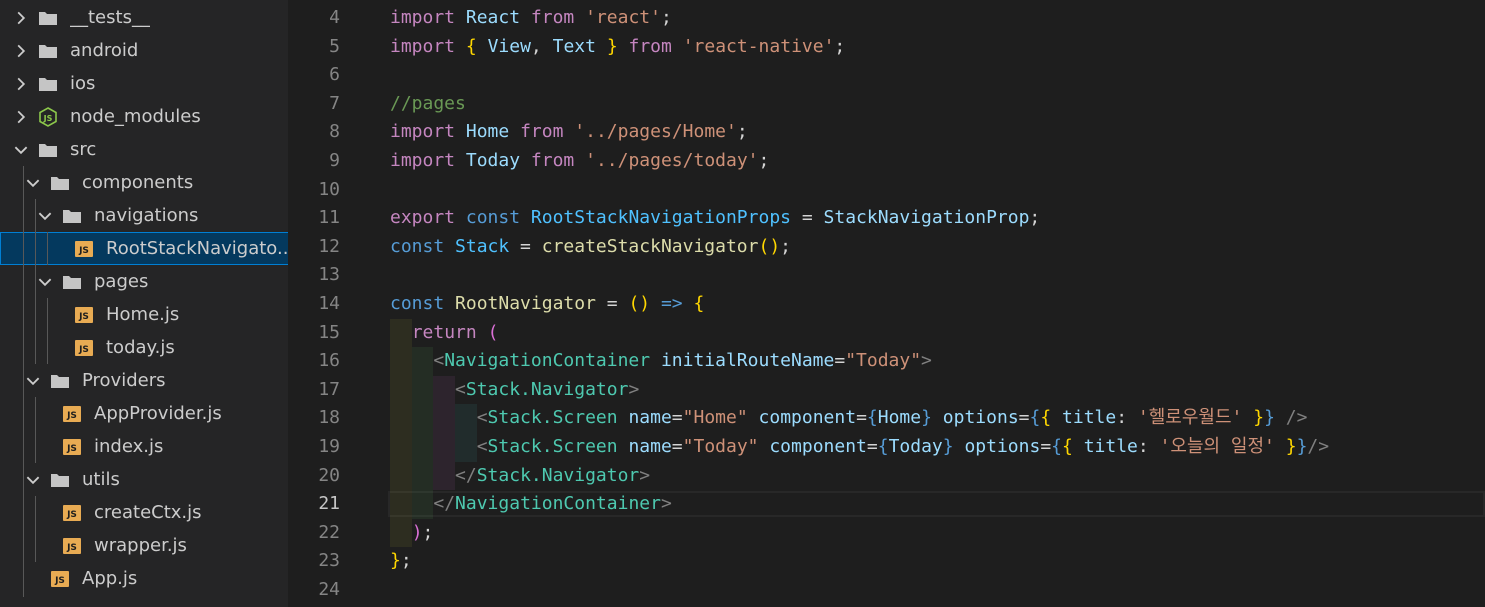 The width and height of the screenshot is (1485, 607). I want to click on code-token: =, so click(1046, 446).